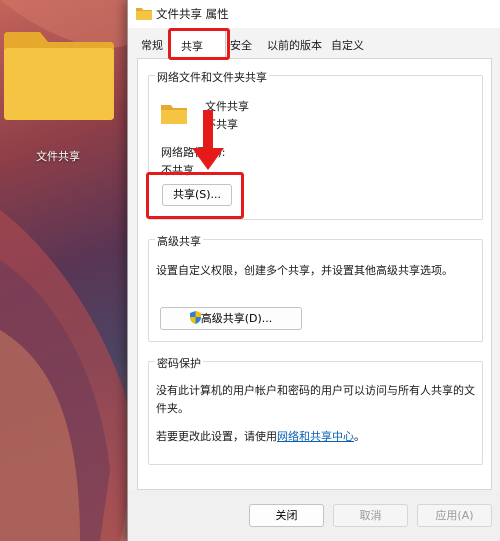  Describe the element at coordinates (195, 317) in the screenshot. I see `uac-shield-icon` at that location.